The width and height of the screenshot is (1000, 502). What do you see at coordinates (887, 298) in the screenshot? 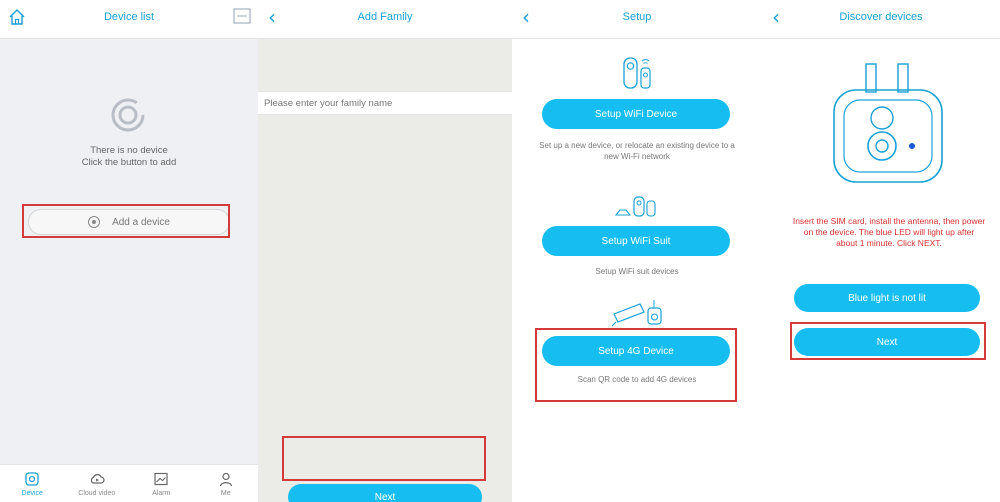
I see `blue-light-not-lit-button: Blue light is not lit` at bounding box center [887, 298].